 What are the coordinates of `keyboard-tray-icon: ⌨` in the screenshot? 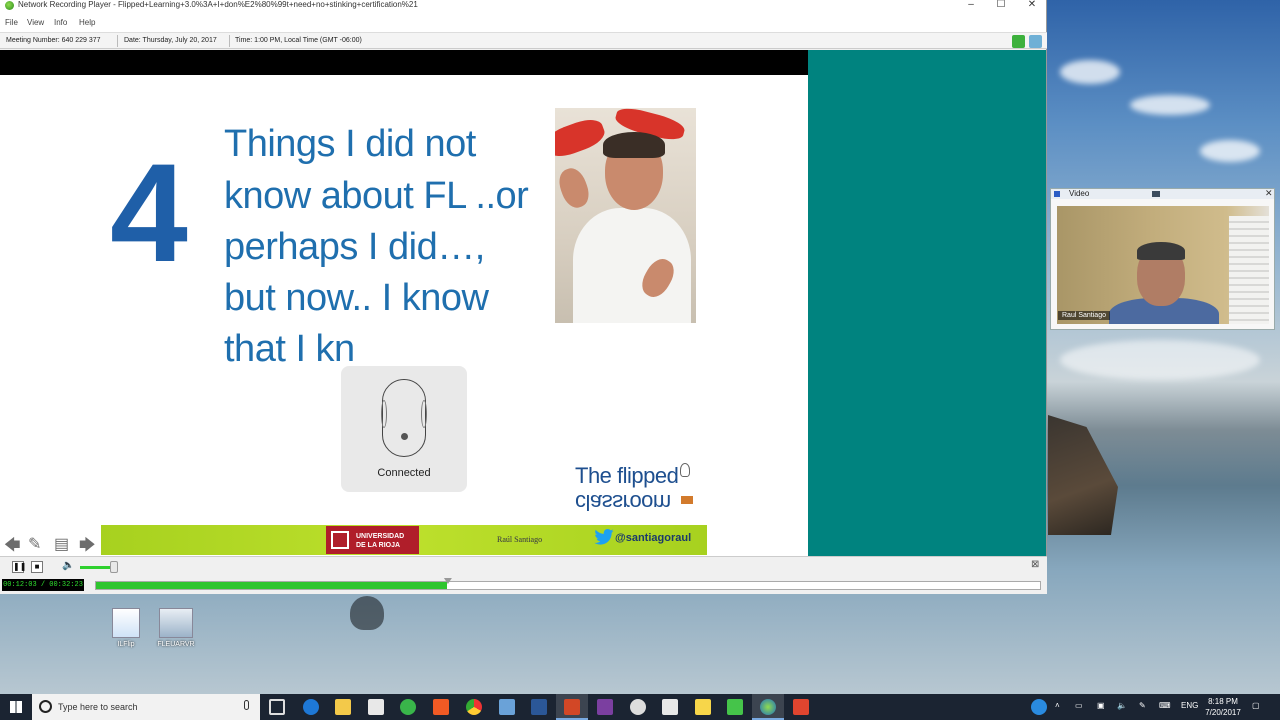 It's located at (1165, 705).